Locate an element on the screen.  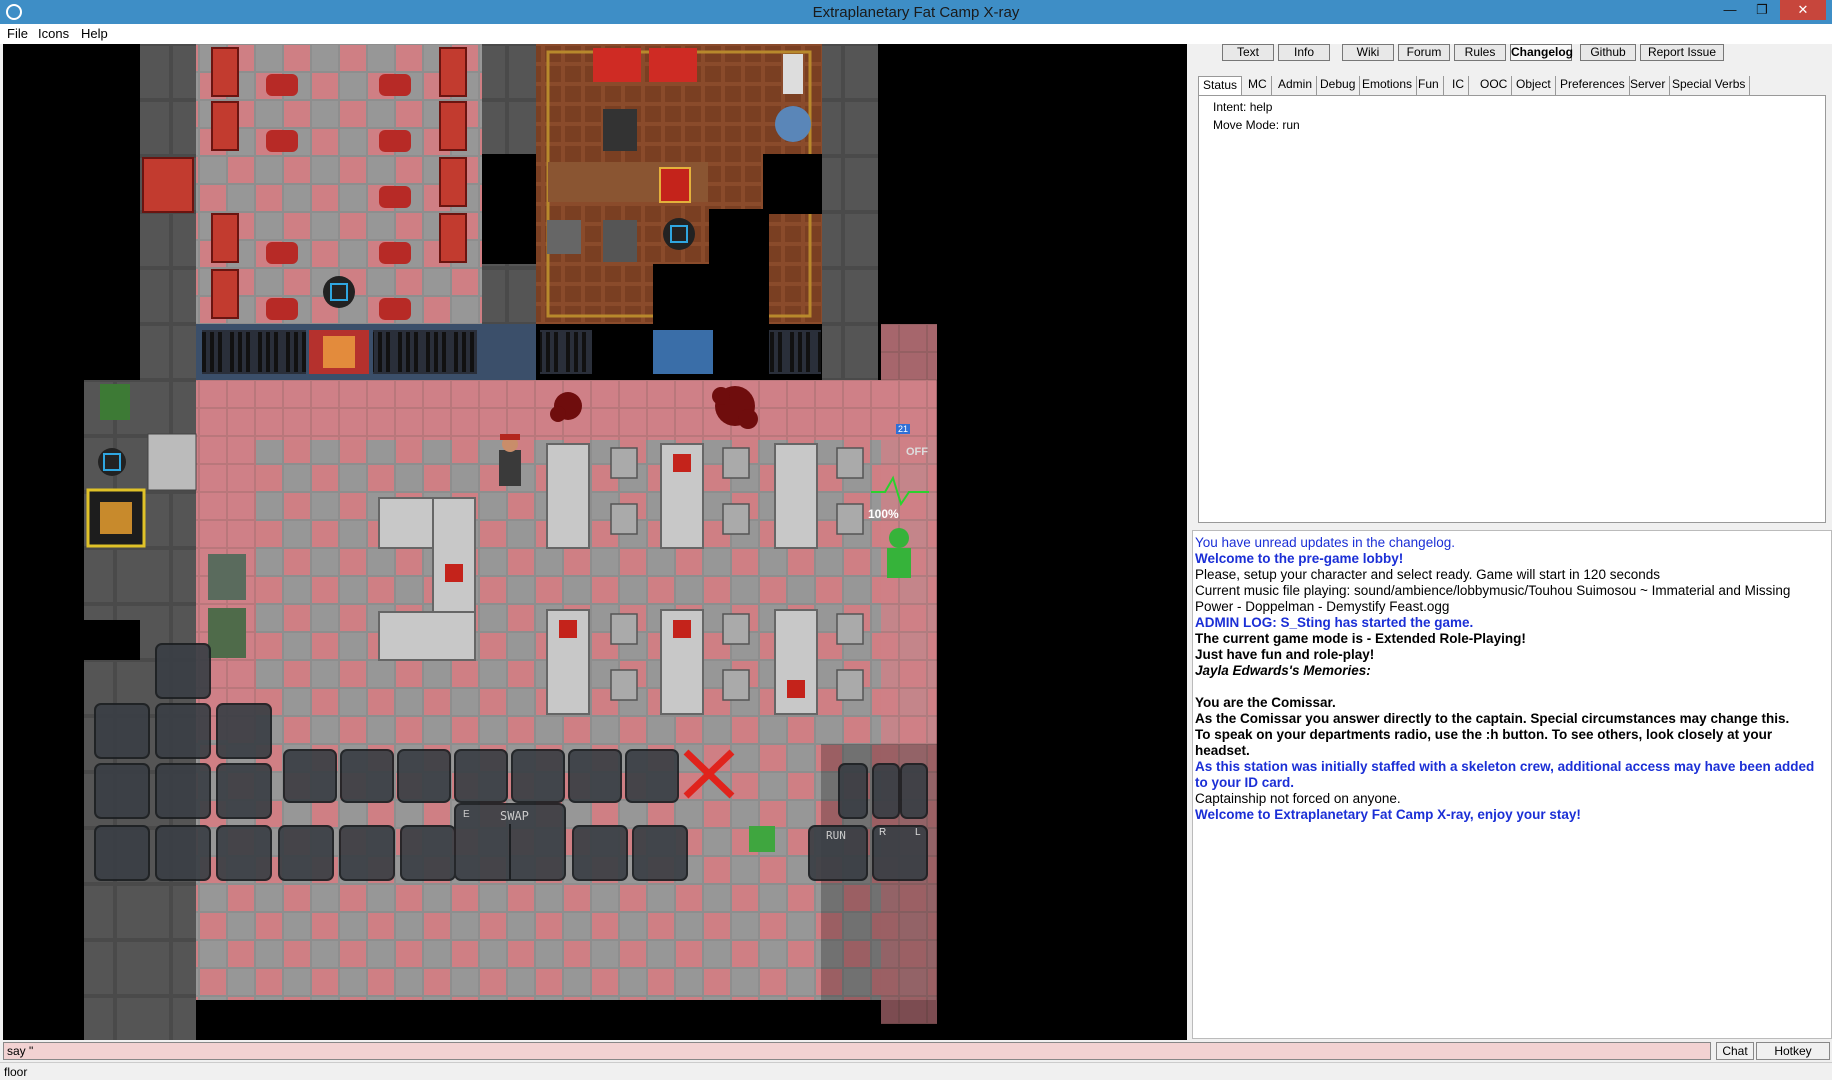
equip-key-label: E is located at coordinates (466, 814).